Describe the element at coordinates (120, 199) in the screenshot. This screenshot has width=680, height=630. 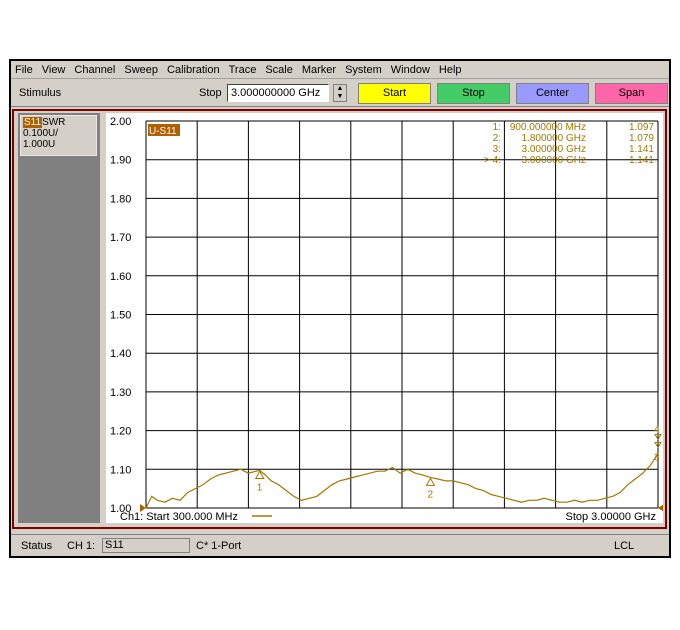
I see `y-tick-label: 1.80` at that location.